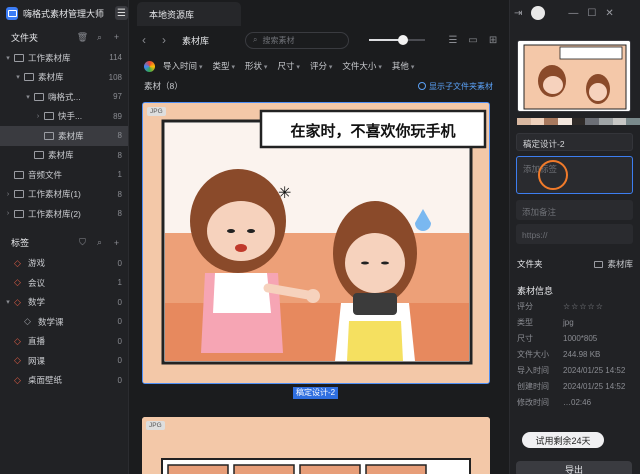 The image size is (640, 474). What do you see at coordinates (64, 117) in the screenshot?
I see `folder-item: › 快手... 89` at bounding box center [64, 117].